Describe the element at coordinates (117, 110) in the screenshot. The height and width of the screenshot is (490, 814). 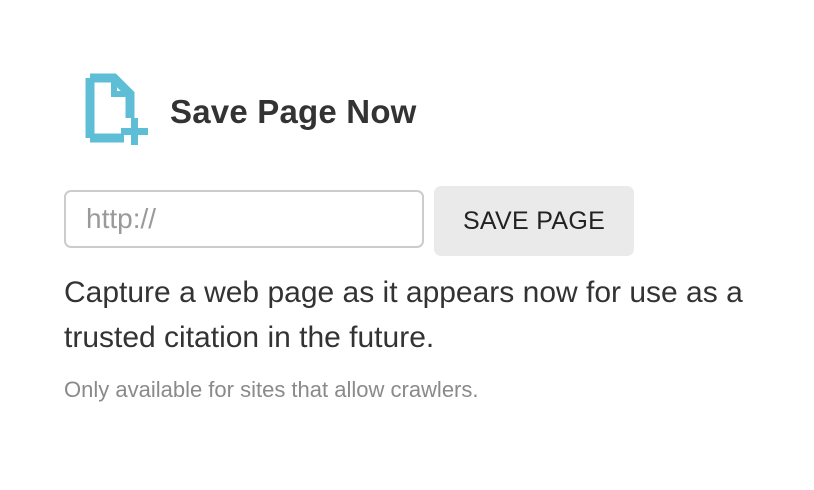
I see `add-document-icon` at that location.